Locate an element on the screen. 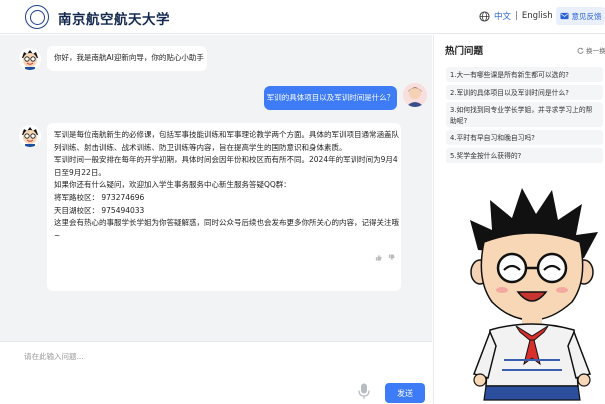 The height and width of the screenshot is (404, 605). feedback-thumbs is located at coordinates (385, 257).